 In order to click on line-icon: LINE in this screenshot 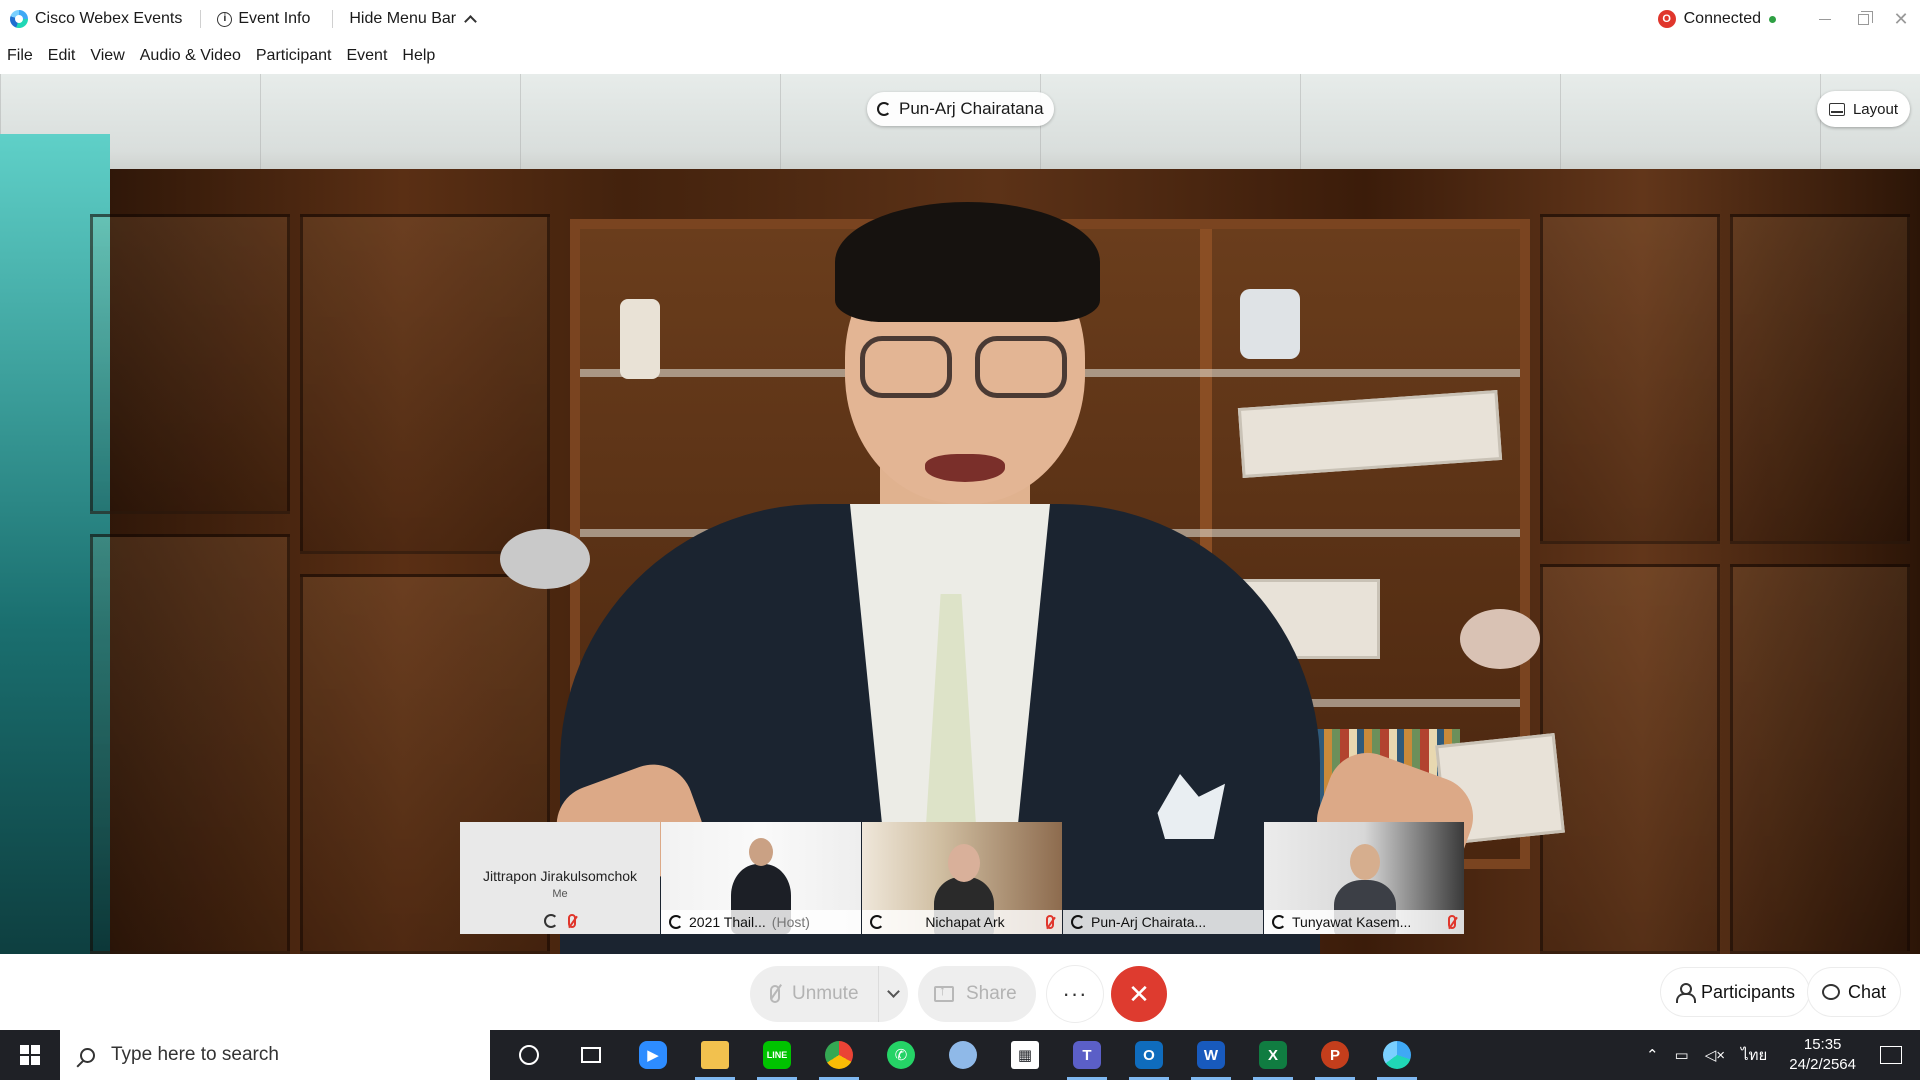, I will do `click(777, 1055)`.